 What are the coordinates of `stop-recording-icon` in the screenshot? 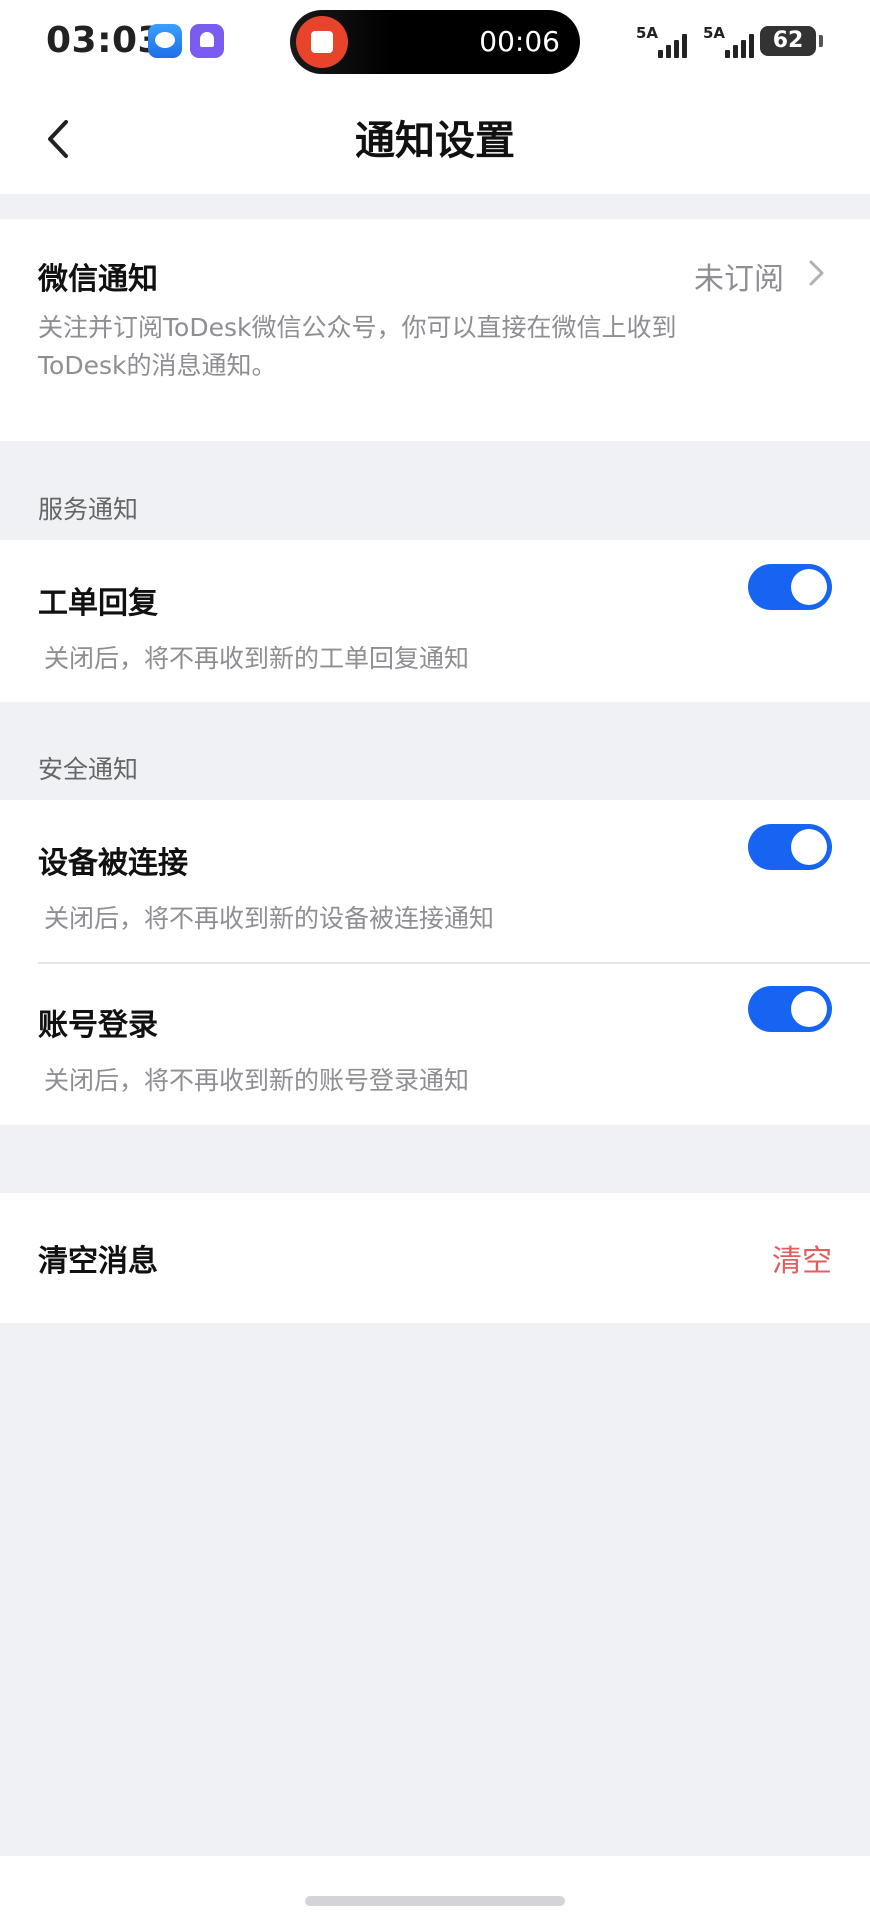 It's located at (322, 42).